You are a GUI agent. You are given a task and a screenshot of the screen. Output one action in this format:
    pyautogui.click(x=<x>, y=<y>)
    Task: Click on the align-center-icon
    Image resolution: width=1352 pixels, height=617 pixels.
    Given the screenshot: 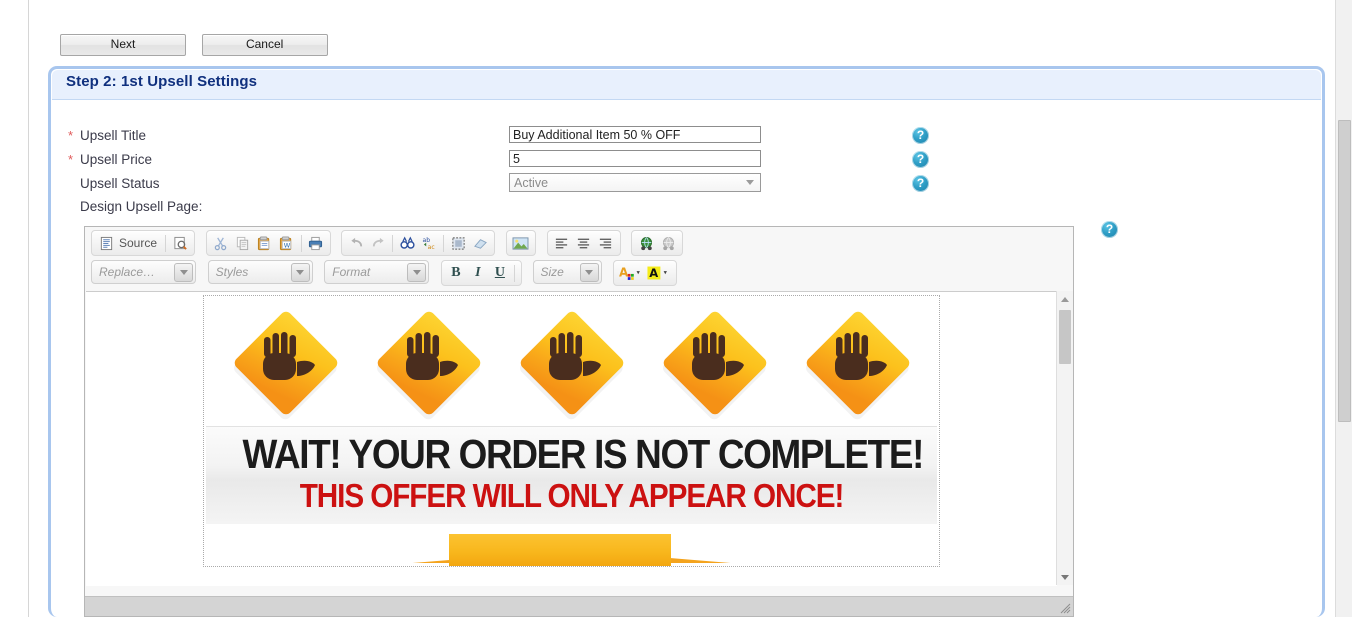 What is the action you would take?
    pyautogui.click(x=584, y=243)
    